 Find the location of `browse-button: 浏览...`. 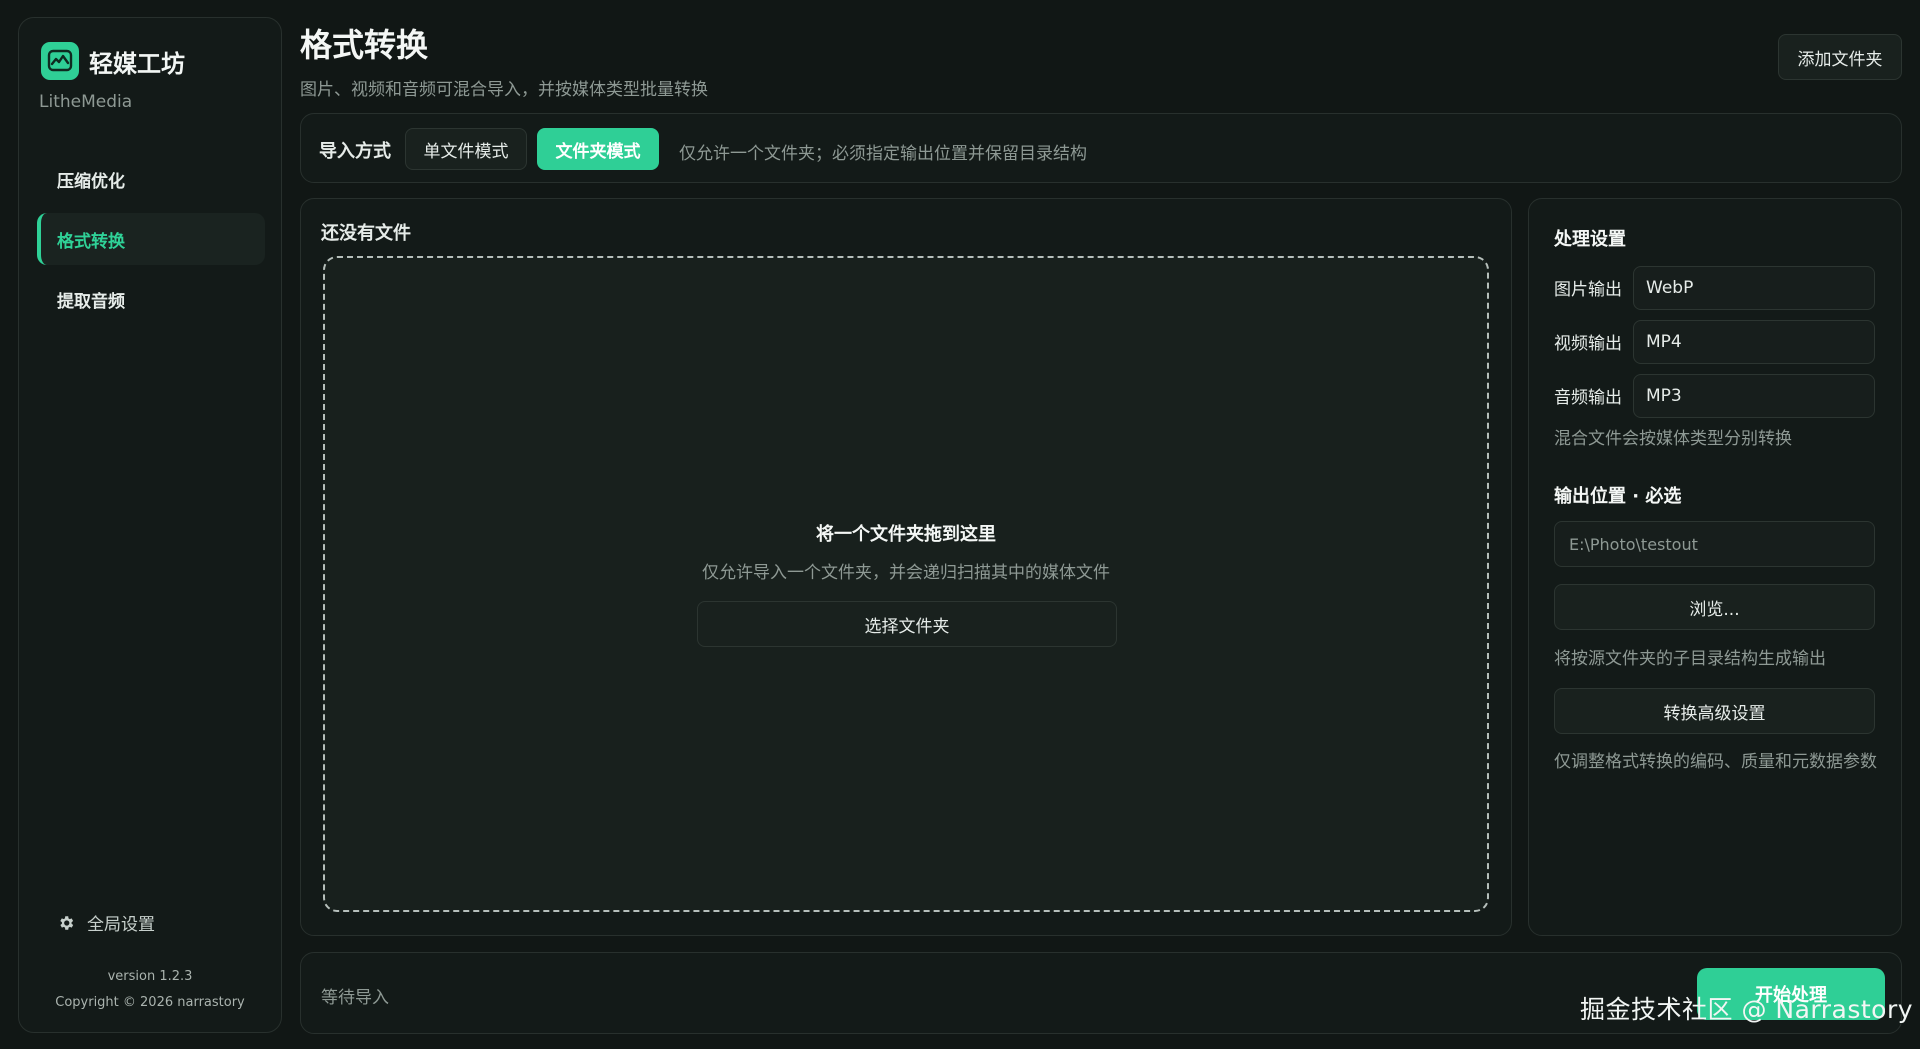

browse-button: 浏览... is located at coordinates (1714, 607).